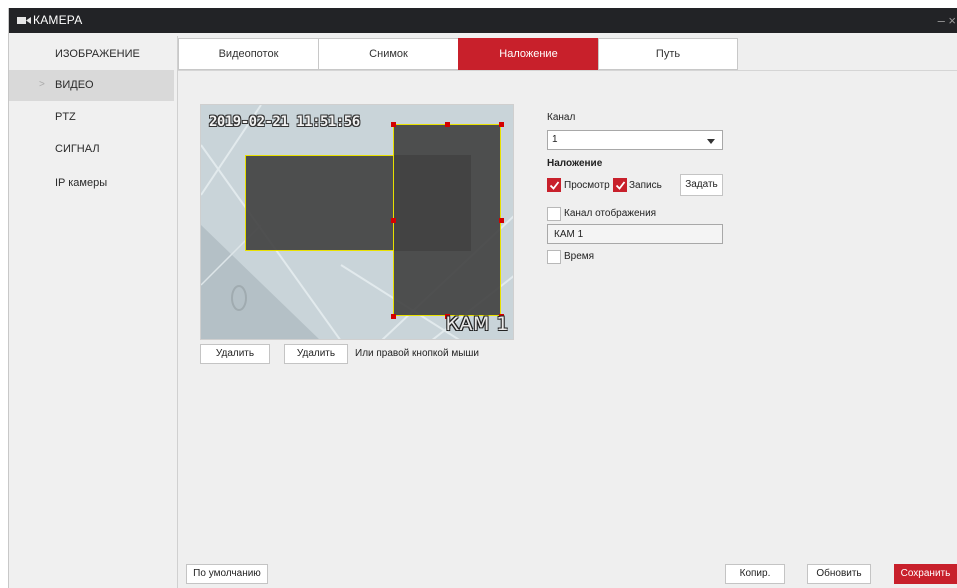  I want to click on sidebar-item-label: ИЗОБРАЖЕНИЕ, so click(97, 54).